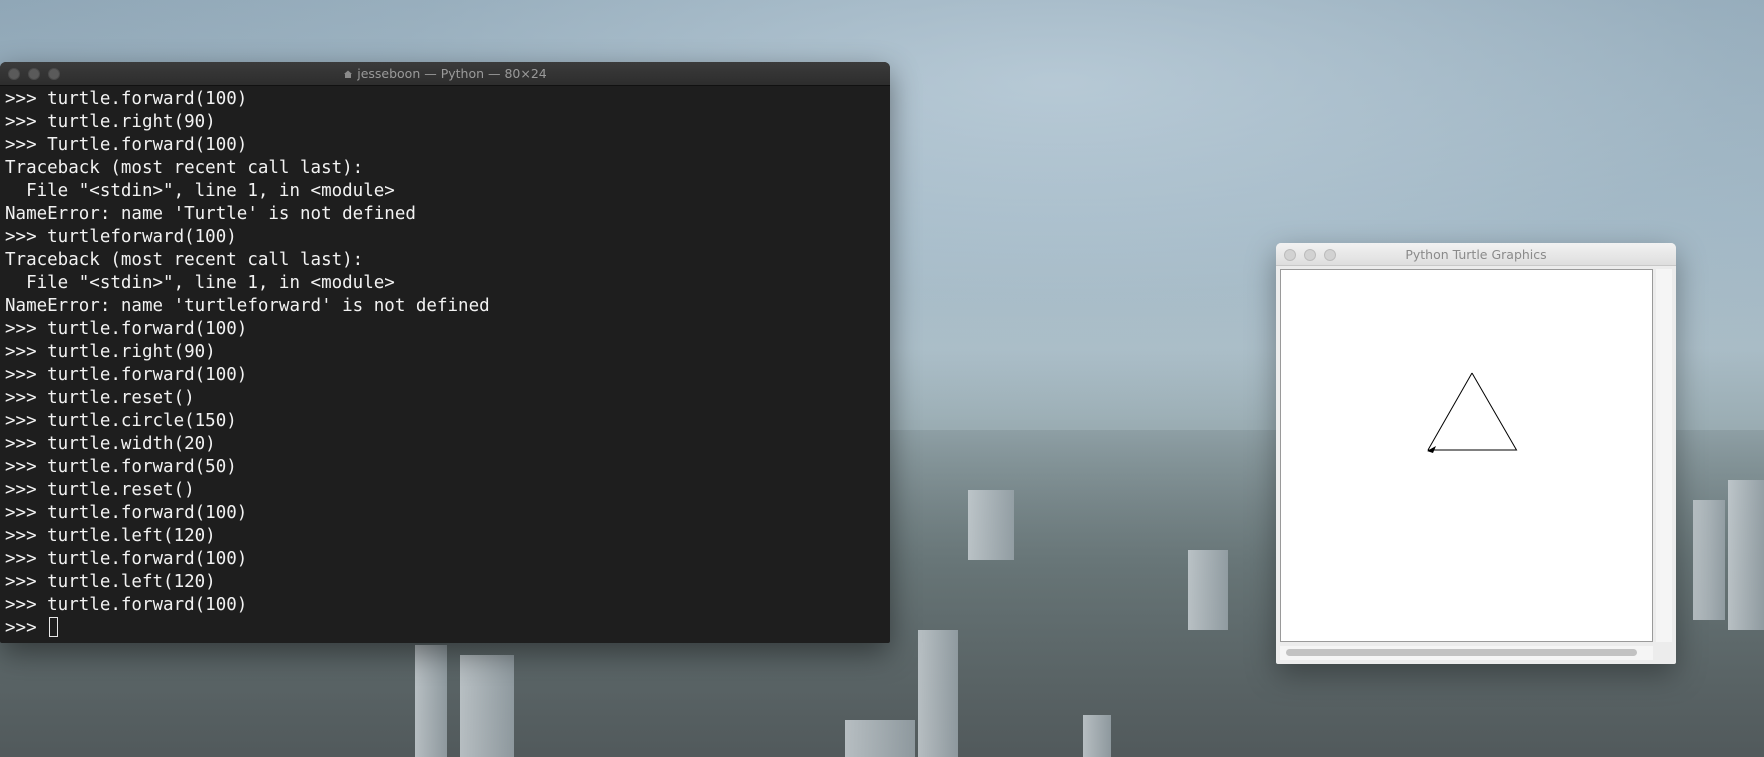 The height and width of the screenshot is (757, 1764). What do you see at coordinates (447, 444) in the screenshot?
I see `terminal-line: >>> turtle.width(20)` at bounding box center [447, 444].